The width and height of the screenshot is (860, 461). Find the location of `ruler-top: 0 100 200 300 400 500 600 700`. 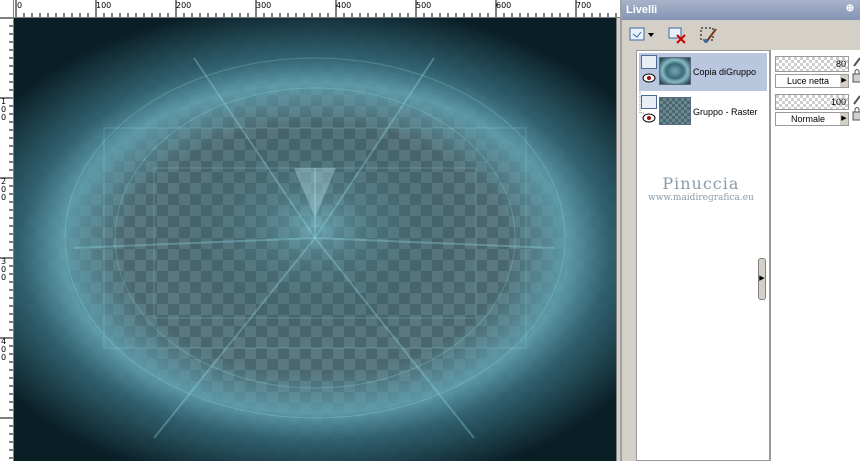

ruler-top: 0 100 200 300 400 500 600 700 is located at coordinates (310, 9).